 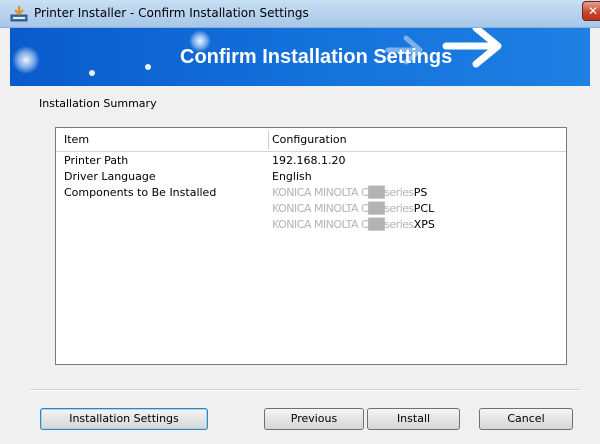 What do you see at coordinates (305, 390) in the screenshot?
I see `footer-divider` at bounding box center [305, 390].